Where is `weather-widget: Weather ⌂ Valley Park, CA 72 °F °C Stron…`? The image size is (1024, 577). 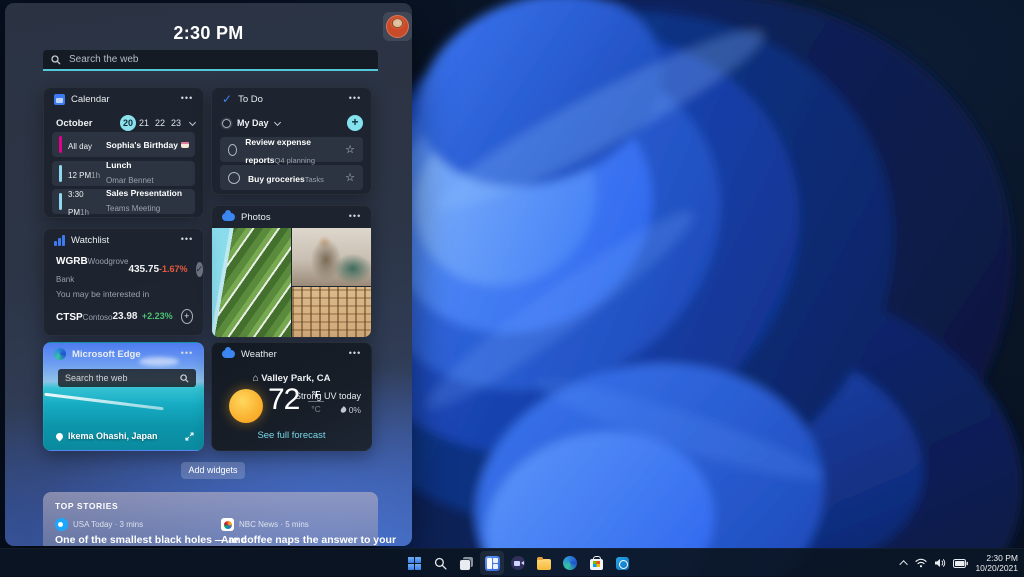 weather-widget: Weather ⌂ Valley Park, CA 72 °F °C Stron… is located at coordinates (291, 396).